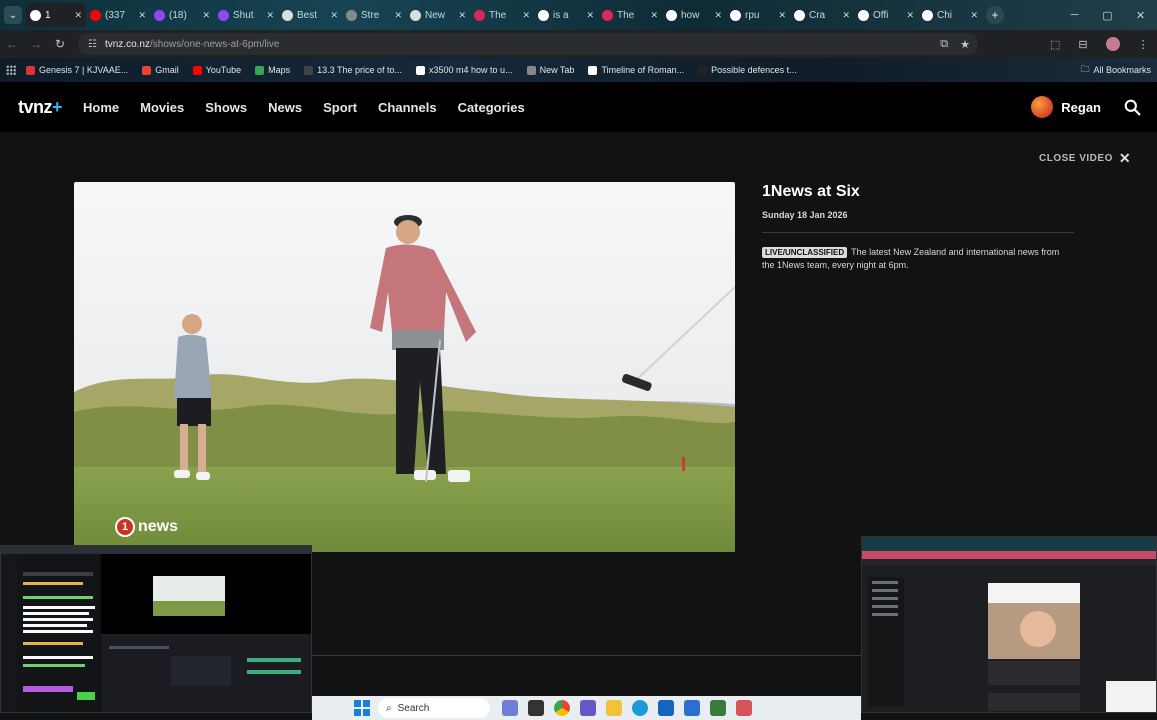 The height and width of the screenshot is (720, 1157). I want to click on bookmark-item: New Tab, so click(550, 70).